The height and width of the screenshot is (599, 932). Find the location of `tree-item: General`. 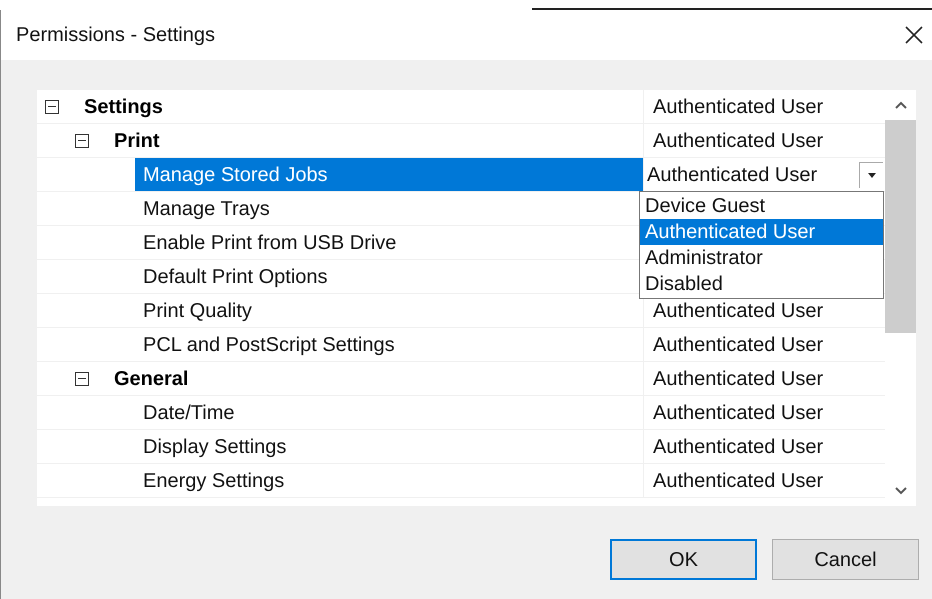

tree-item: General is located at coordinates (147, 378).